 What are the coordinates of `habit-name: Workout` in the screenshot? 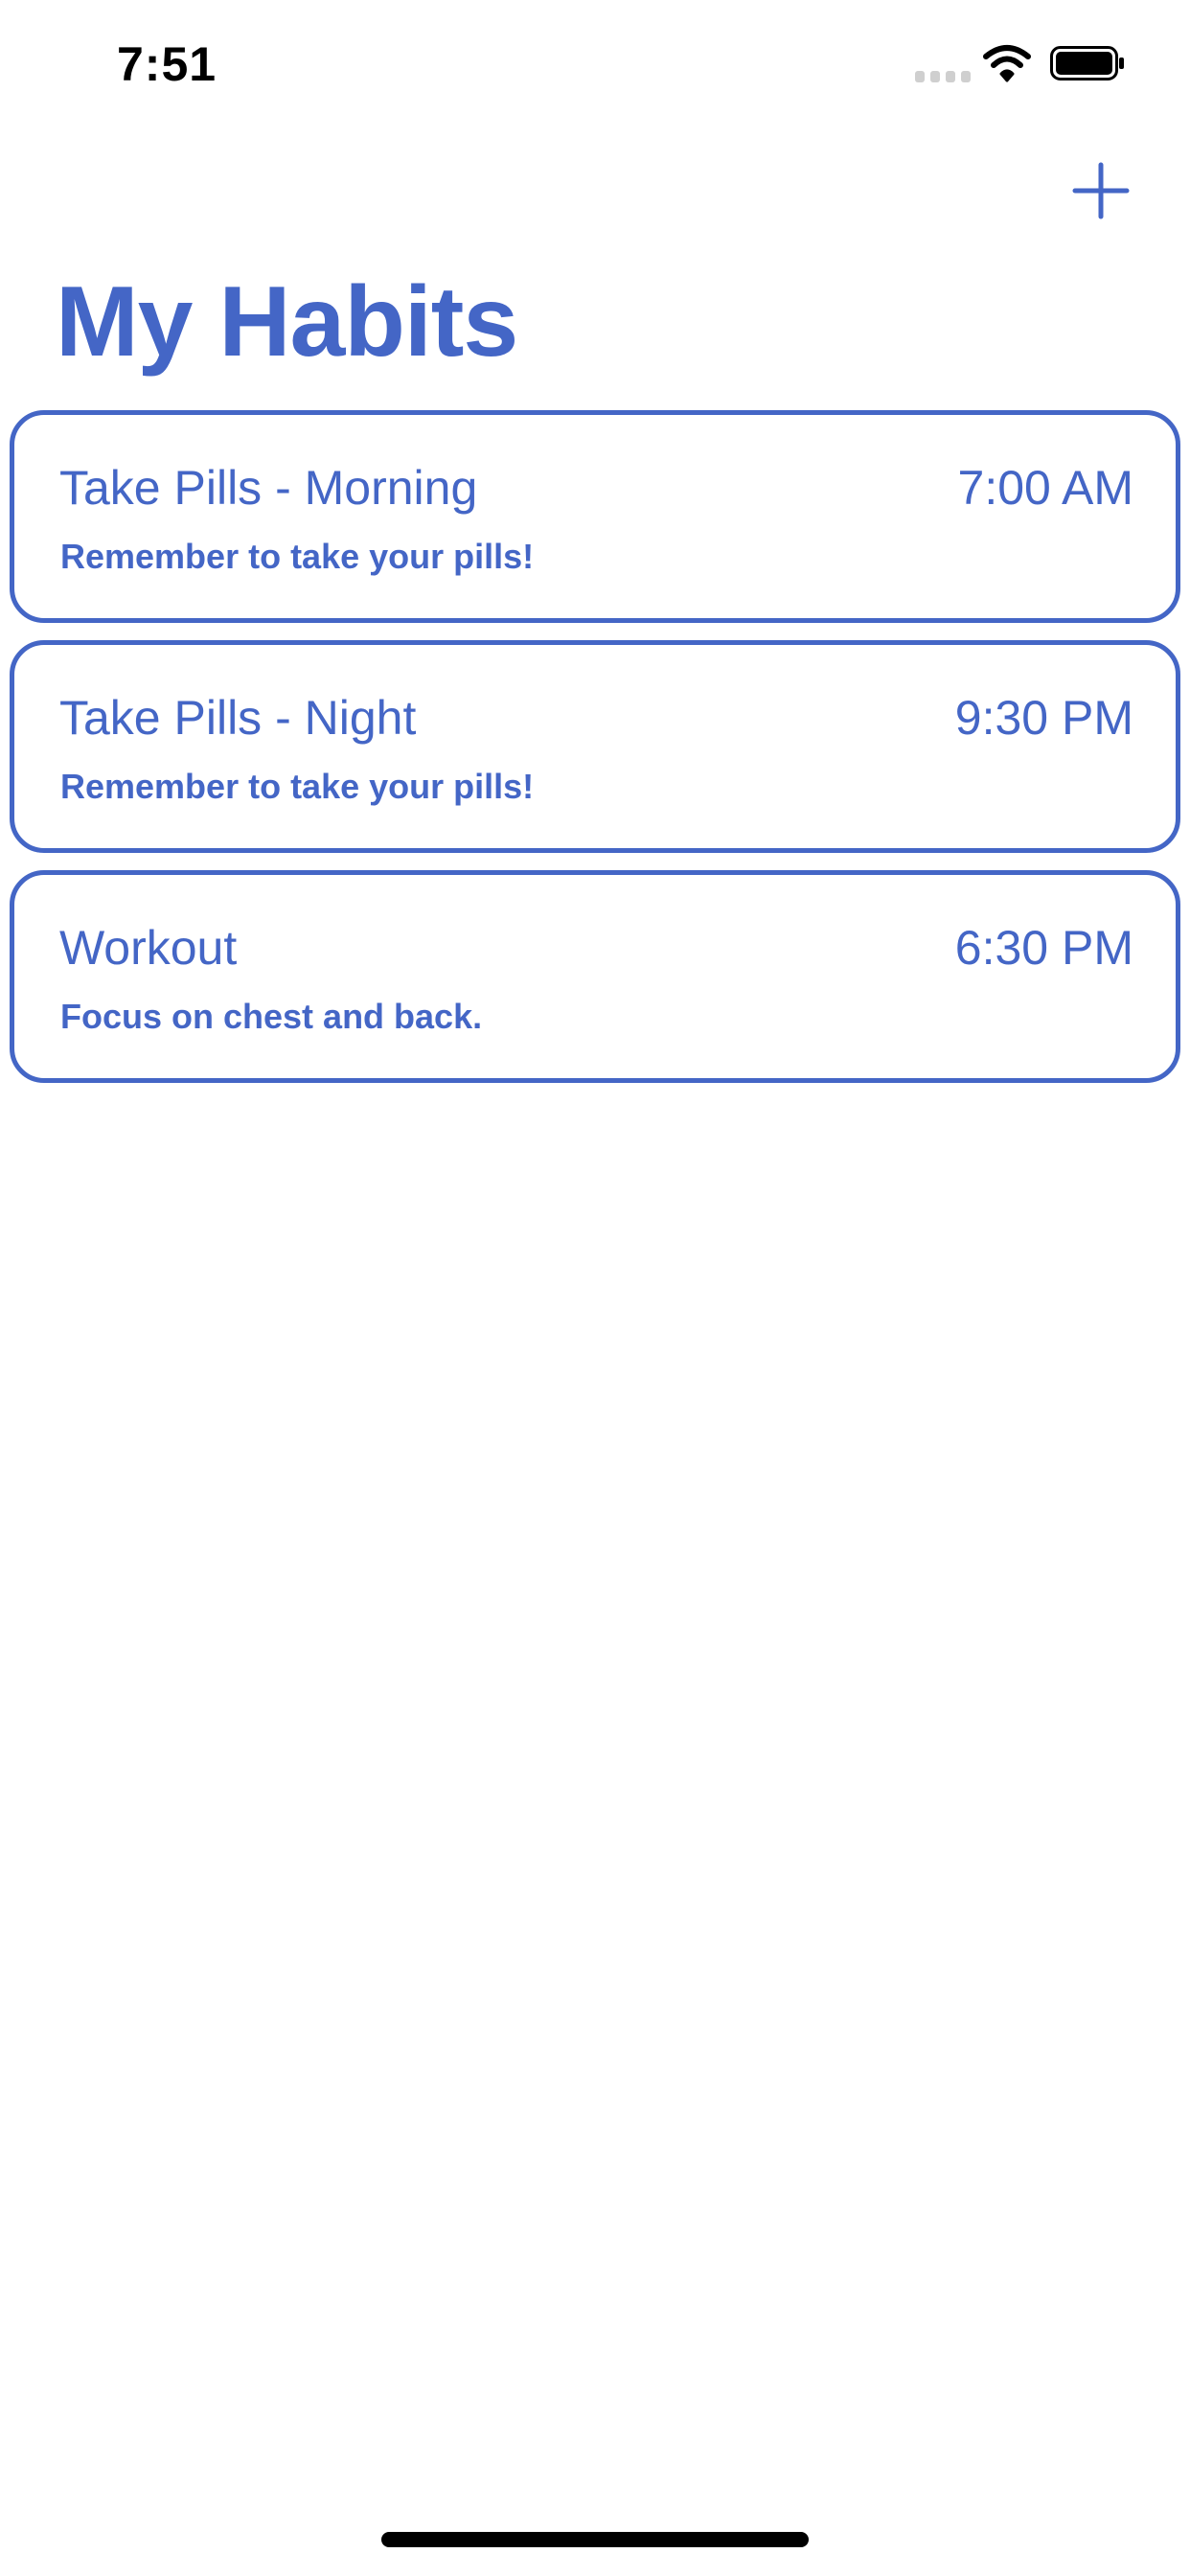 It's located at (148, 948).